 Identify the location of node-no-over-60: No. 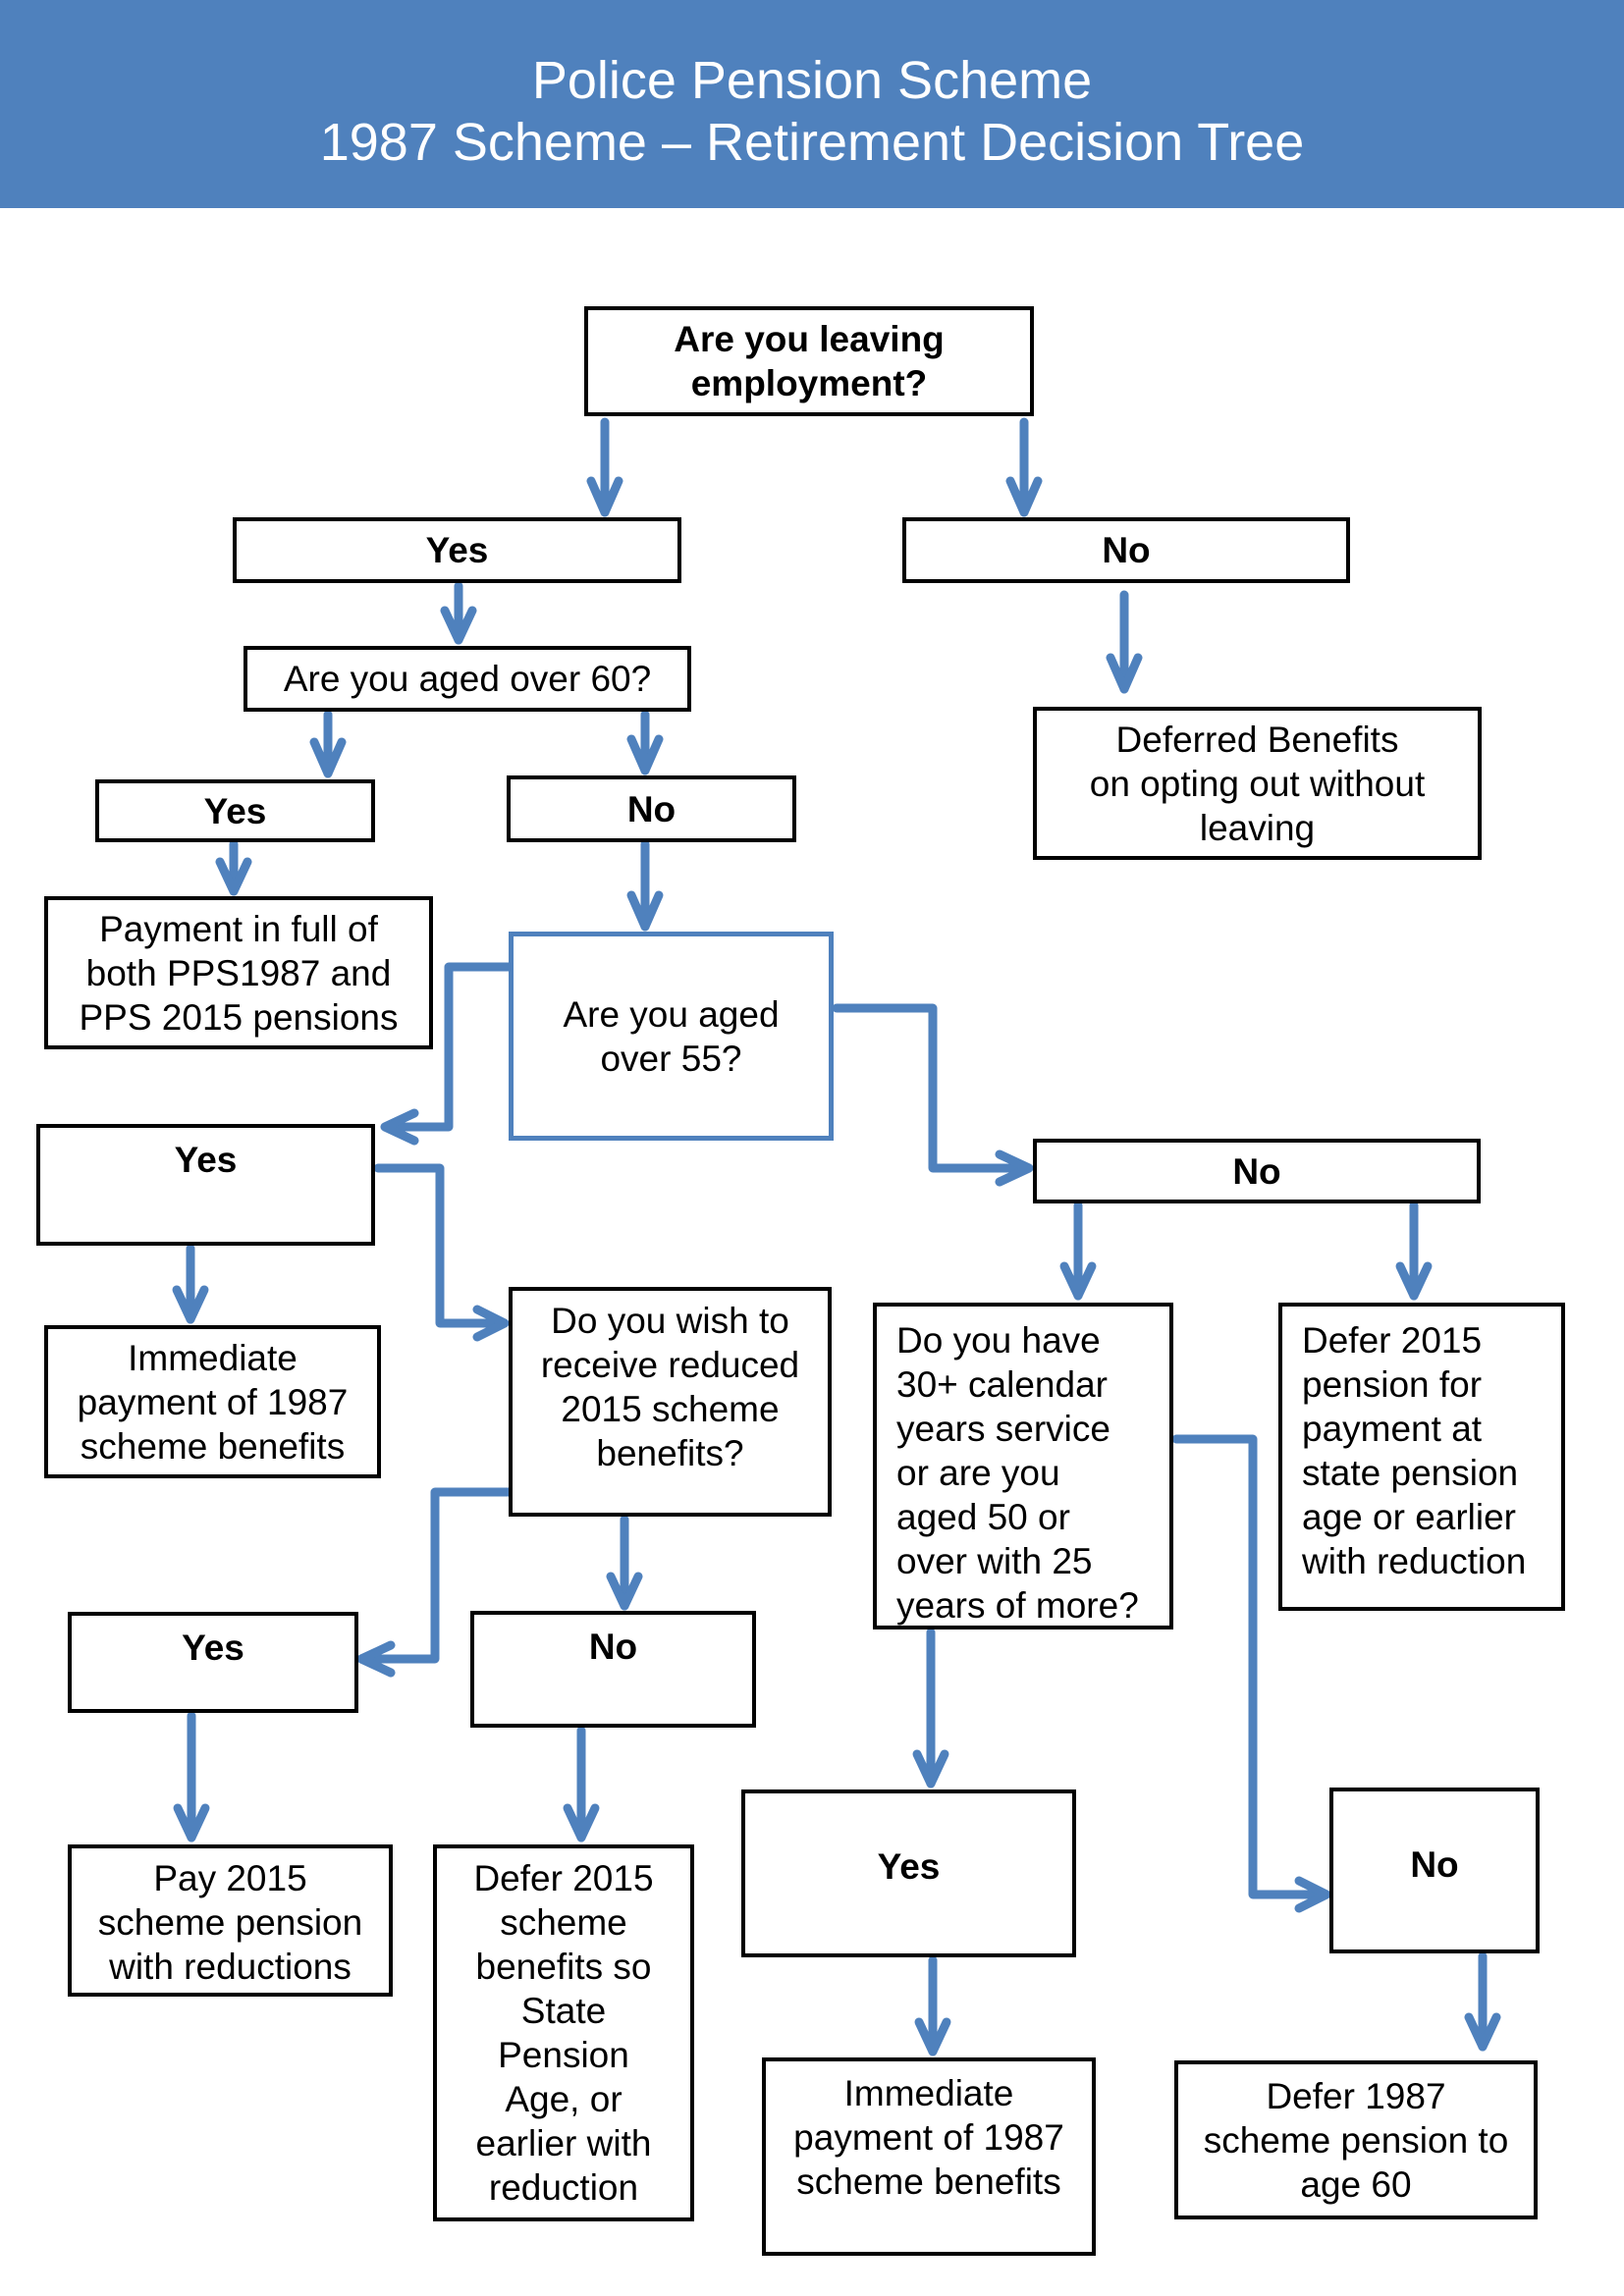
(651, 808).